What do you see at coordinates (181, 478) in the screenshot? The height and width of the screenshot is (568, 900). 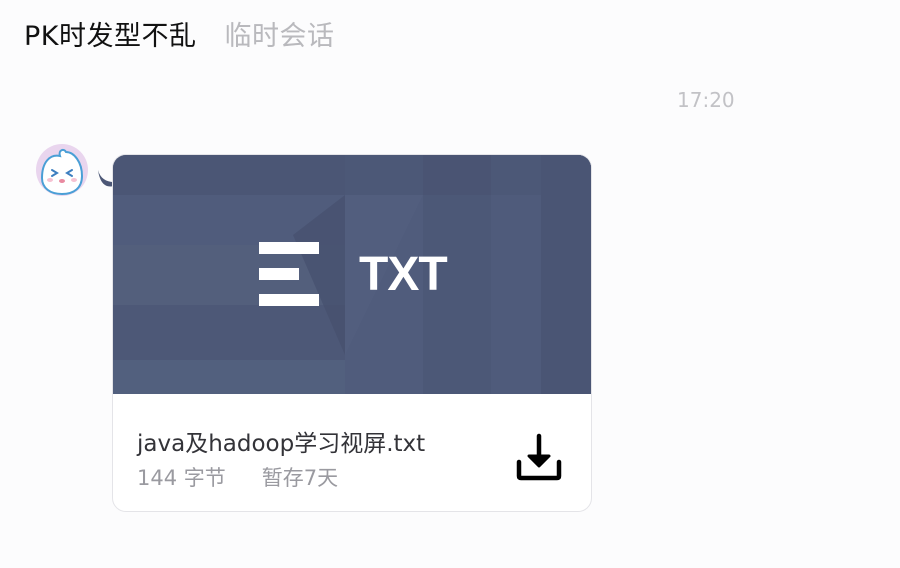 I see `file-size: 144 字节` at bounding box center [181, 478].